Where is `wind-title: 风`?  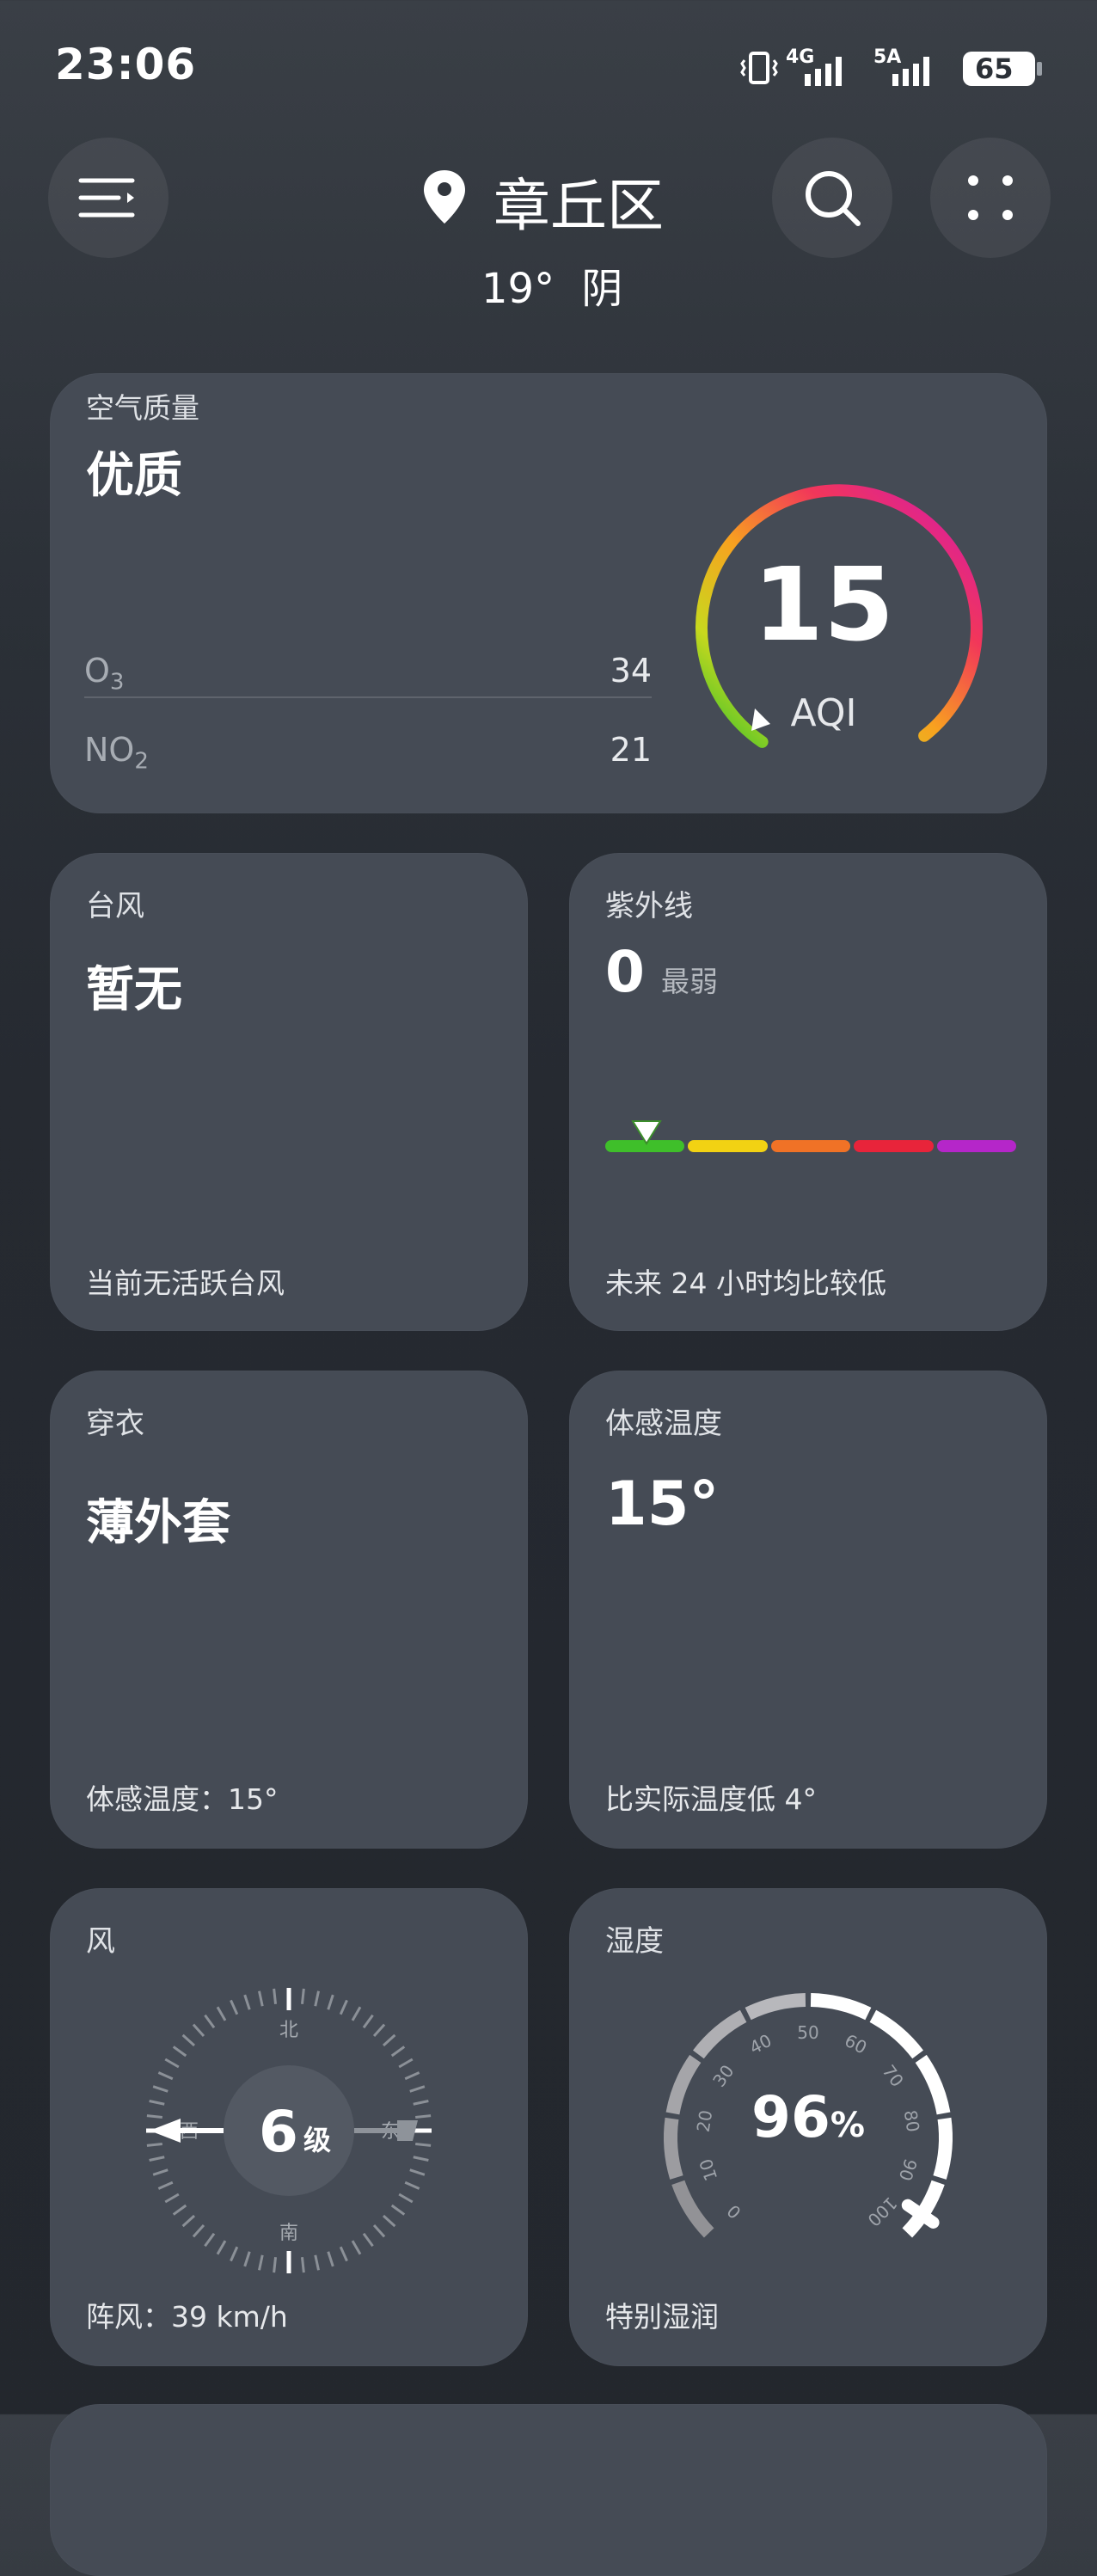 wind-title: 风 is located at coordinates (100, 1942).